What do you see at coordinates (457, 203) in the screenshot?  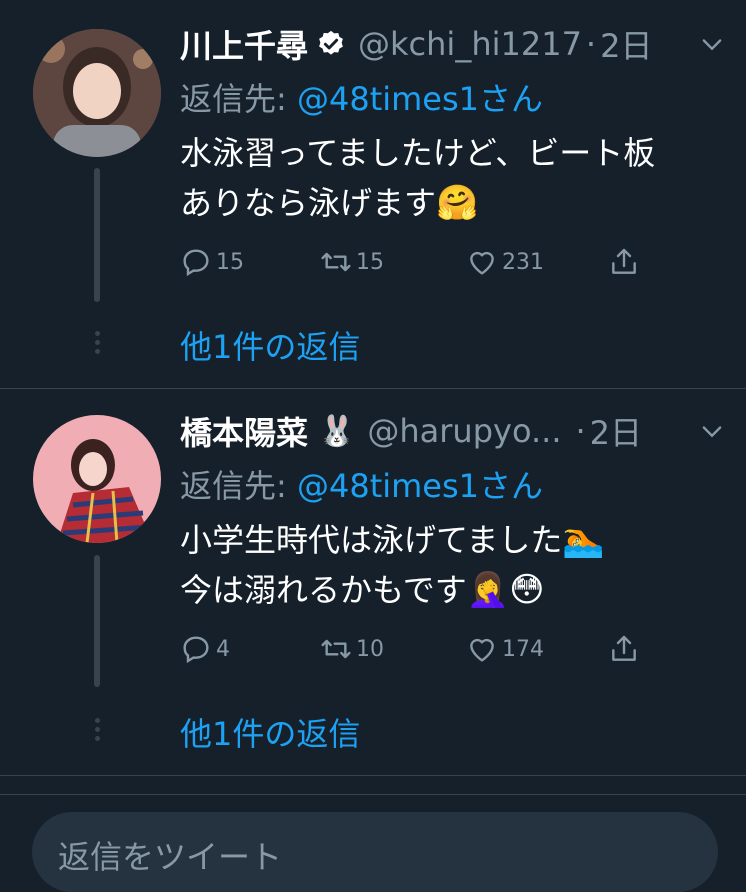 I see `hugging-emoji: 🤗` at bounding box center [457, 203].